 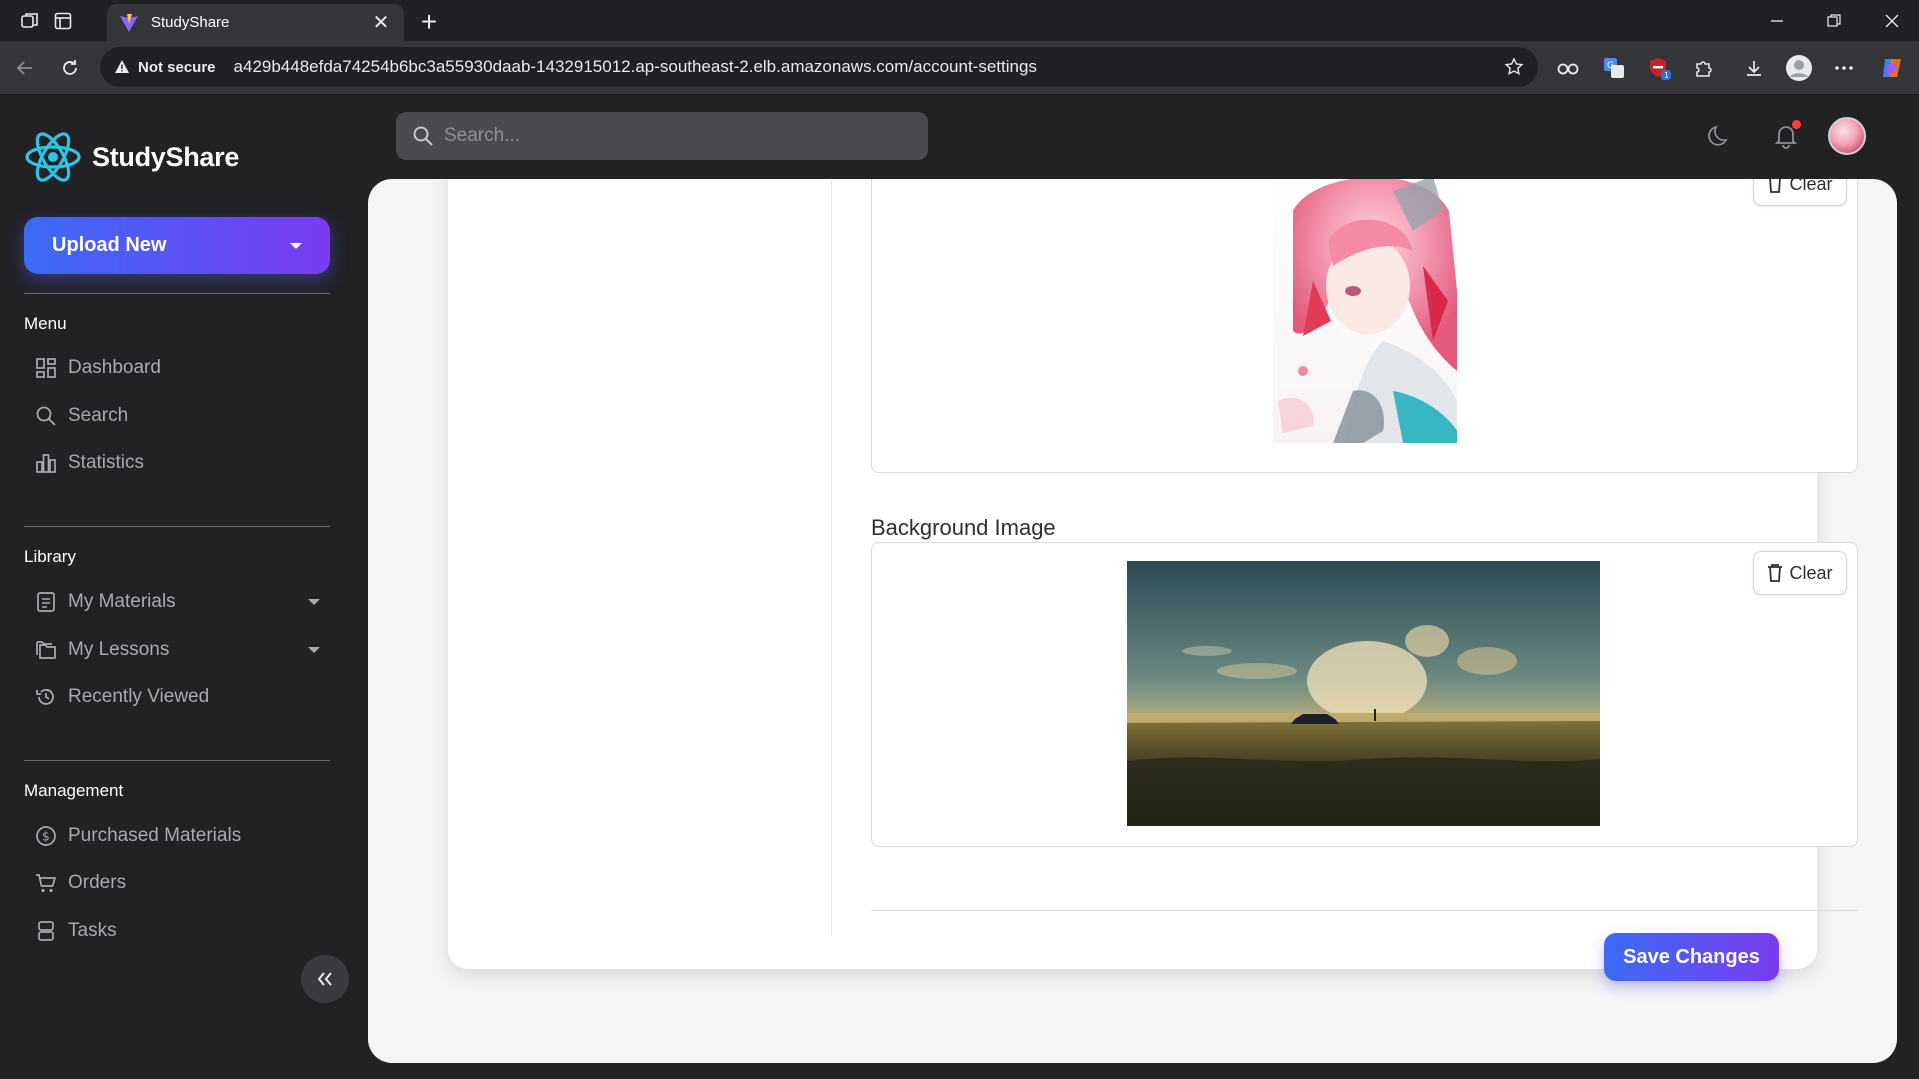 I want to click on clear-background-button: Clear, so click(x=1800, y=573).